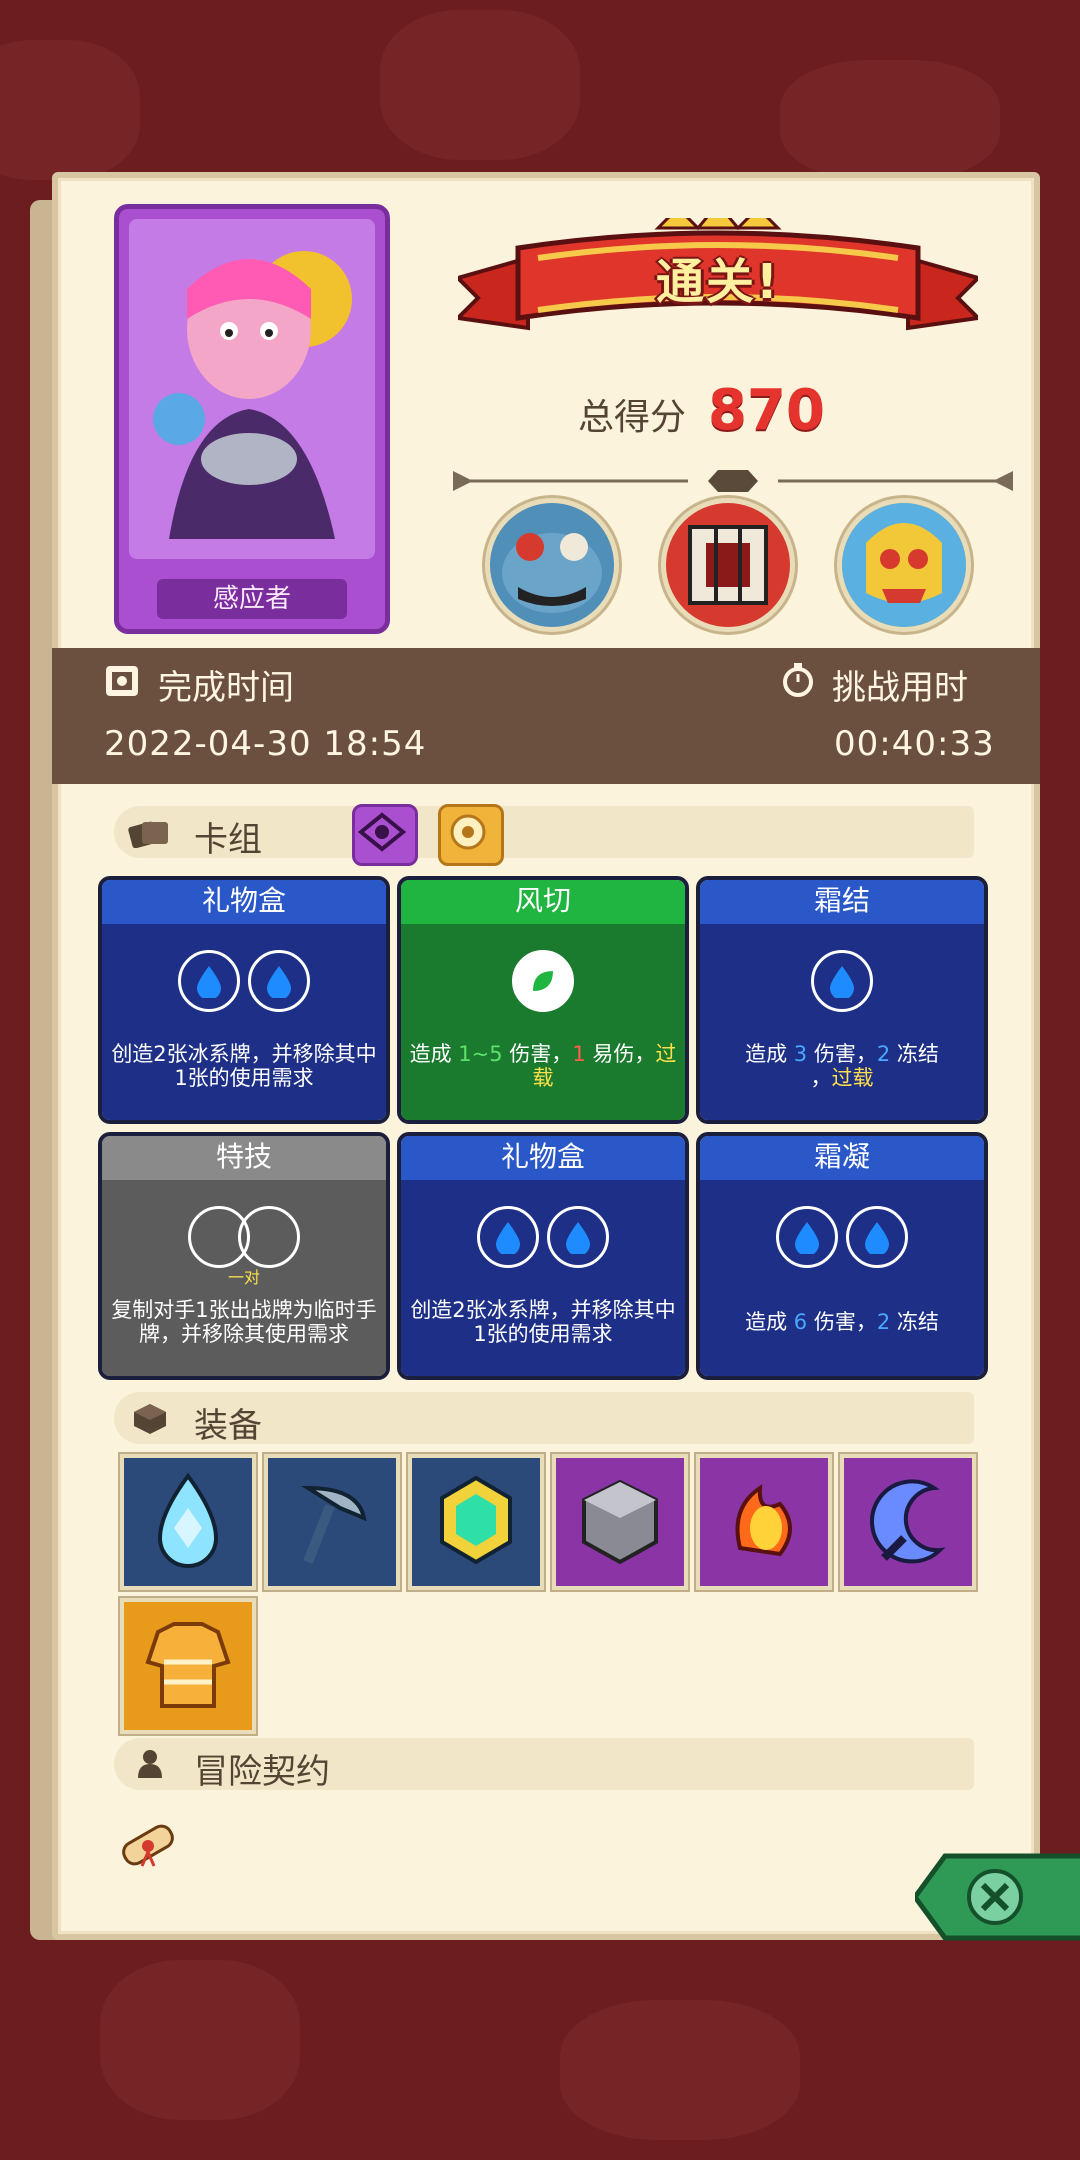  I want to click on cards-icon, so click(148, 834).